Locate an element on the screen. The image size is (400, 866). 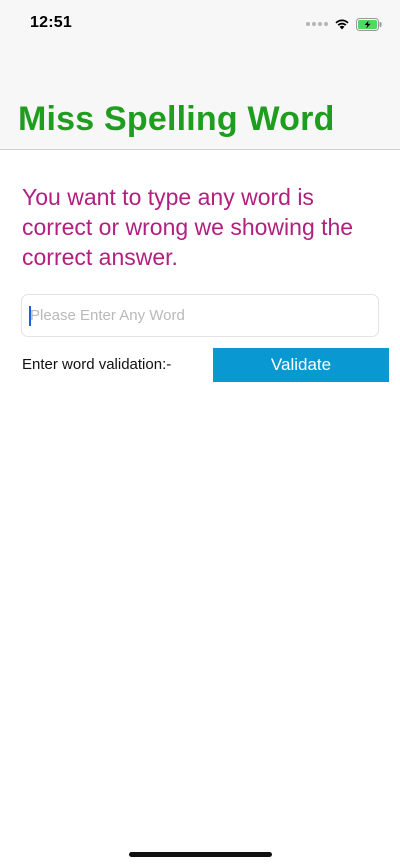
page-title: Miss Spelling Word is located at coordinates (176, 119).